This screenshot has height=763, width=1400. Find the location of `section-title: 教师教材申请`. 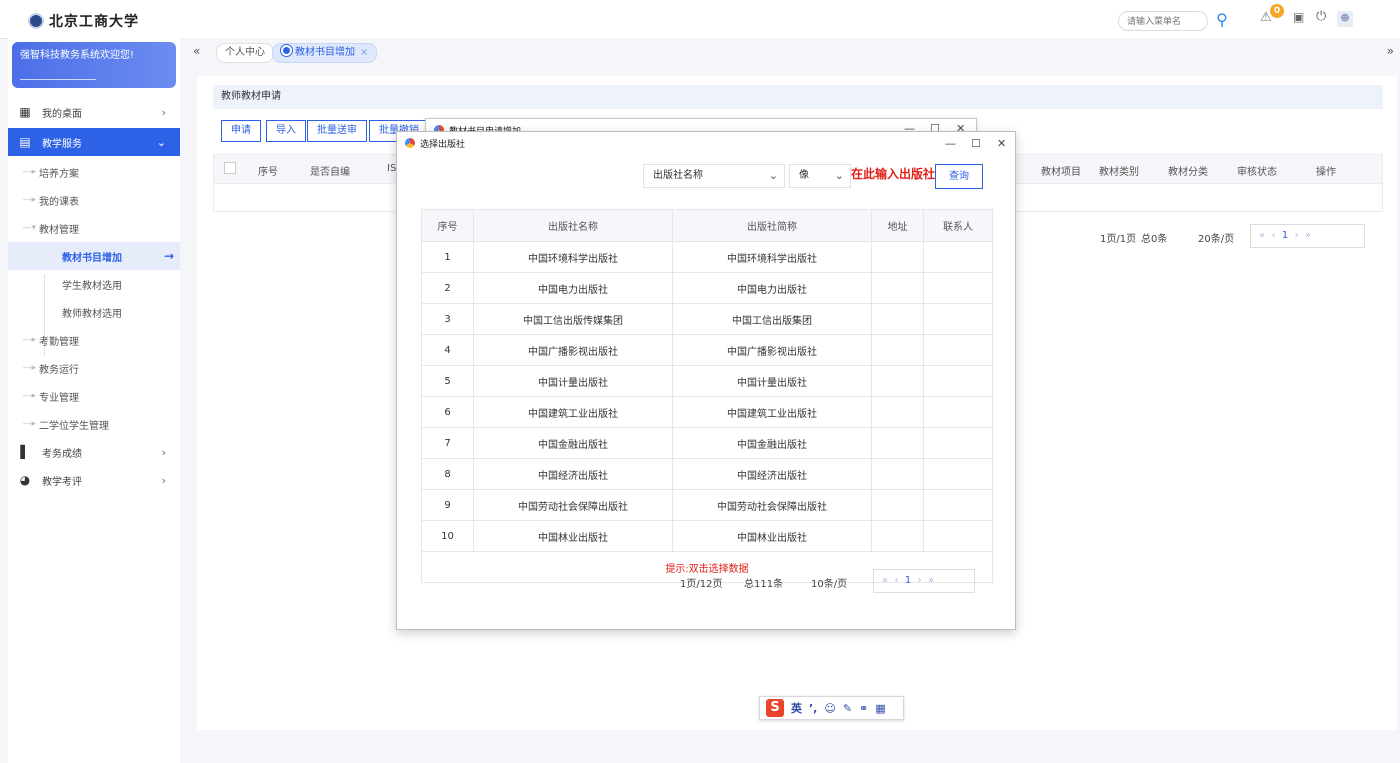

section-title: 教师教材申请 is located at coordinates (798, 97).